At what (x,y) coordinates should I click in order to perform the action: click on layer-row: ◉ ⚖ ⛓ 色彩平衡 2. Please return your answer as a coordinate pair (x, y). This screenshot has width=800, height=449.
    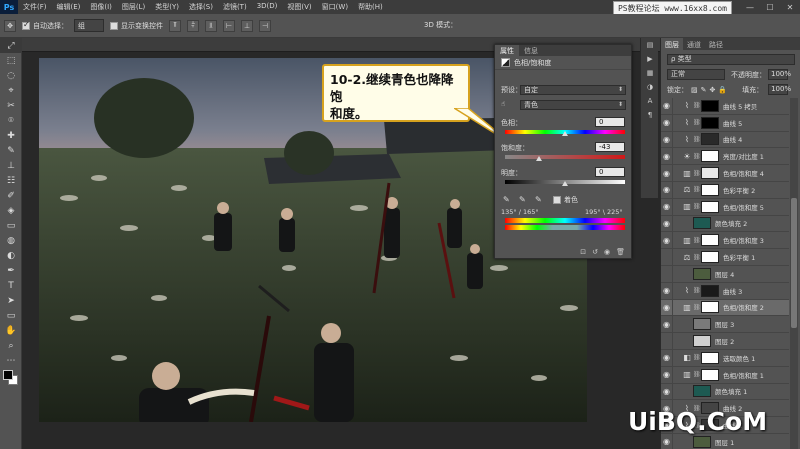
    Looking at the image, I should click on (725, 190).